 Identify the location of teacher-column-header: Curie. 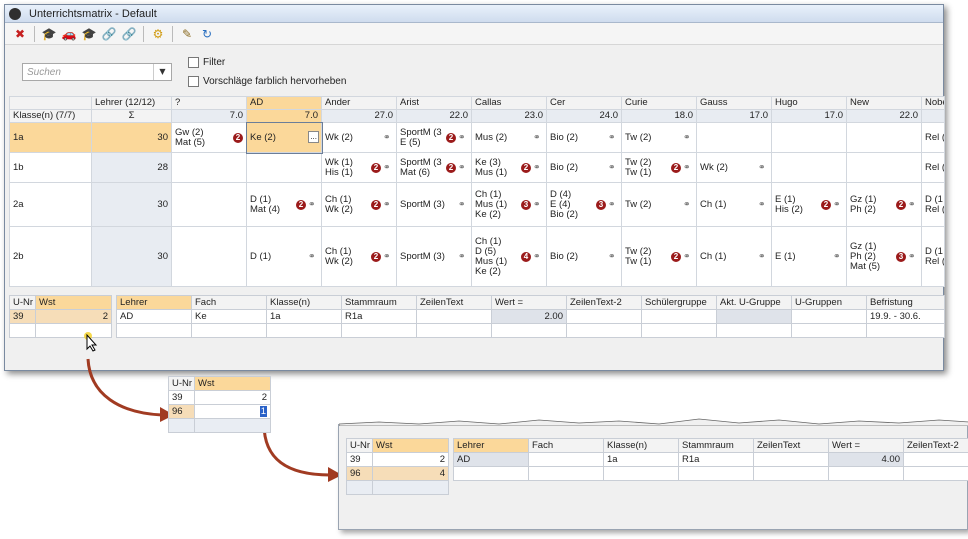
(659, 103).